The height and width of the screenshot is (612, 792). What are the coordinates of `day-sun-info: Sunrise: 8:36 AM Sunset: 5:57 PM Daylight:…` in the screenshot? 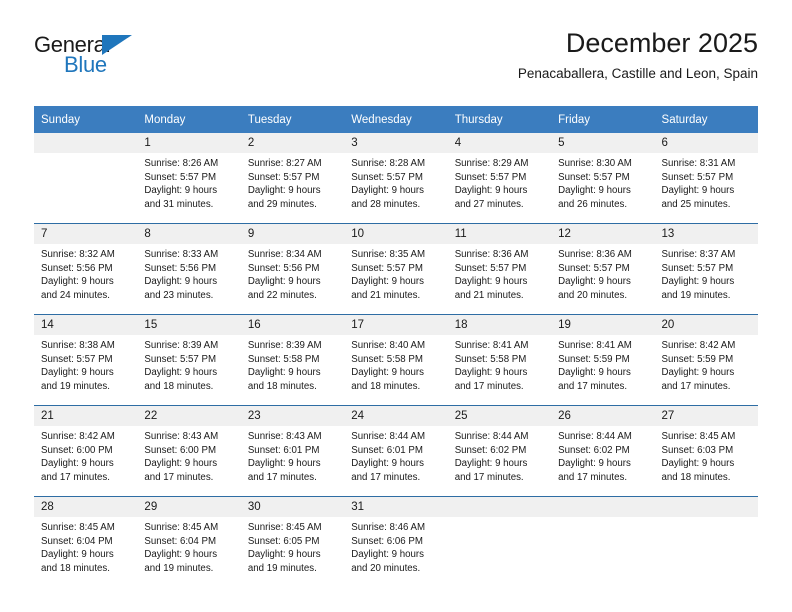 It's located at (602, 273).